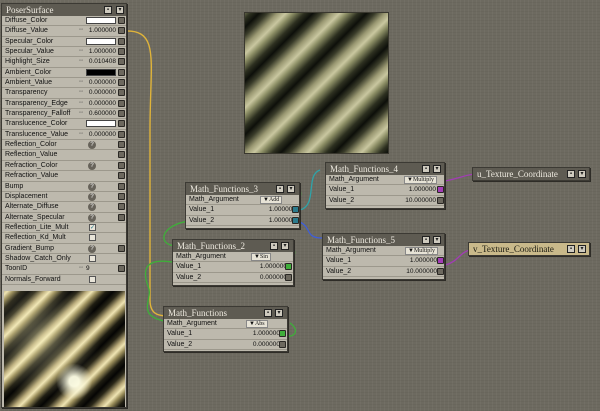 The width and height of the screenshot is (600, 411). Describe the element at coordinates (64, 218) in the screenshot. I see `poser-param-row: Alternate_Specular?` at that location.